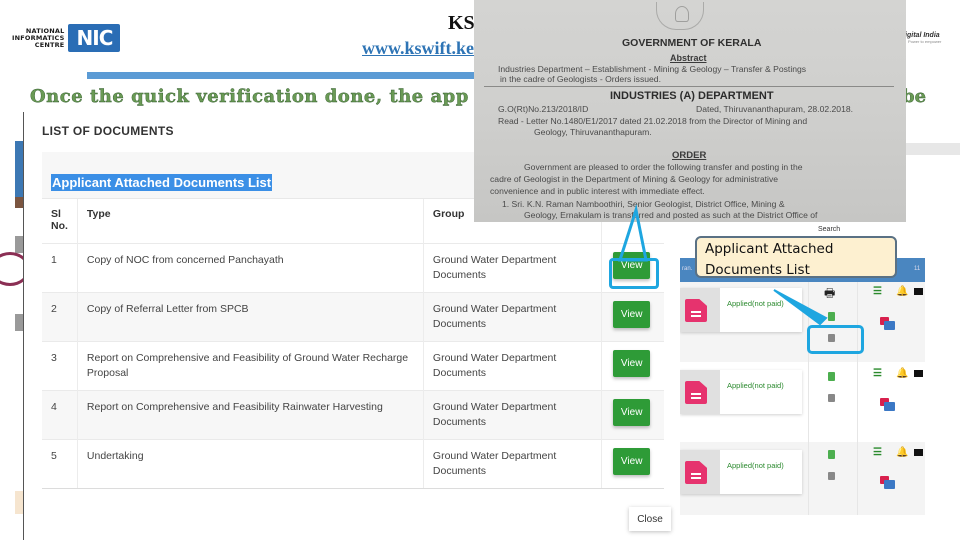  I want to click on digital-india-logo: Digital India Power to empower, so click(920, 38).